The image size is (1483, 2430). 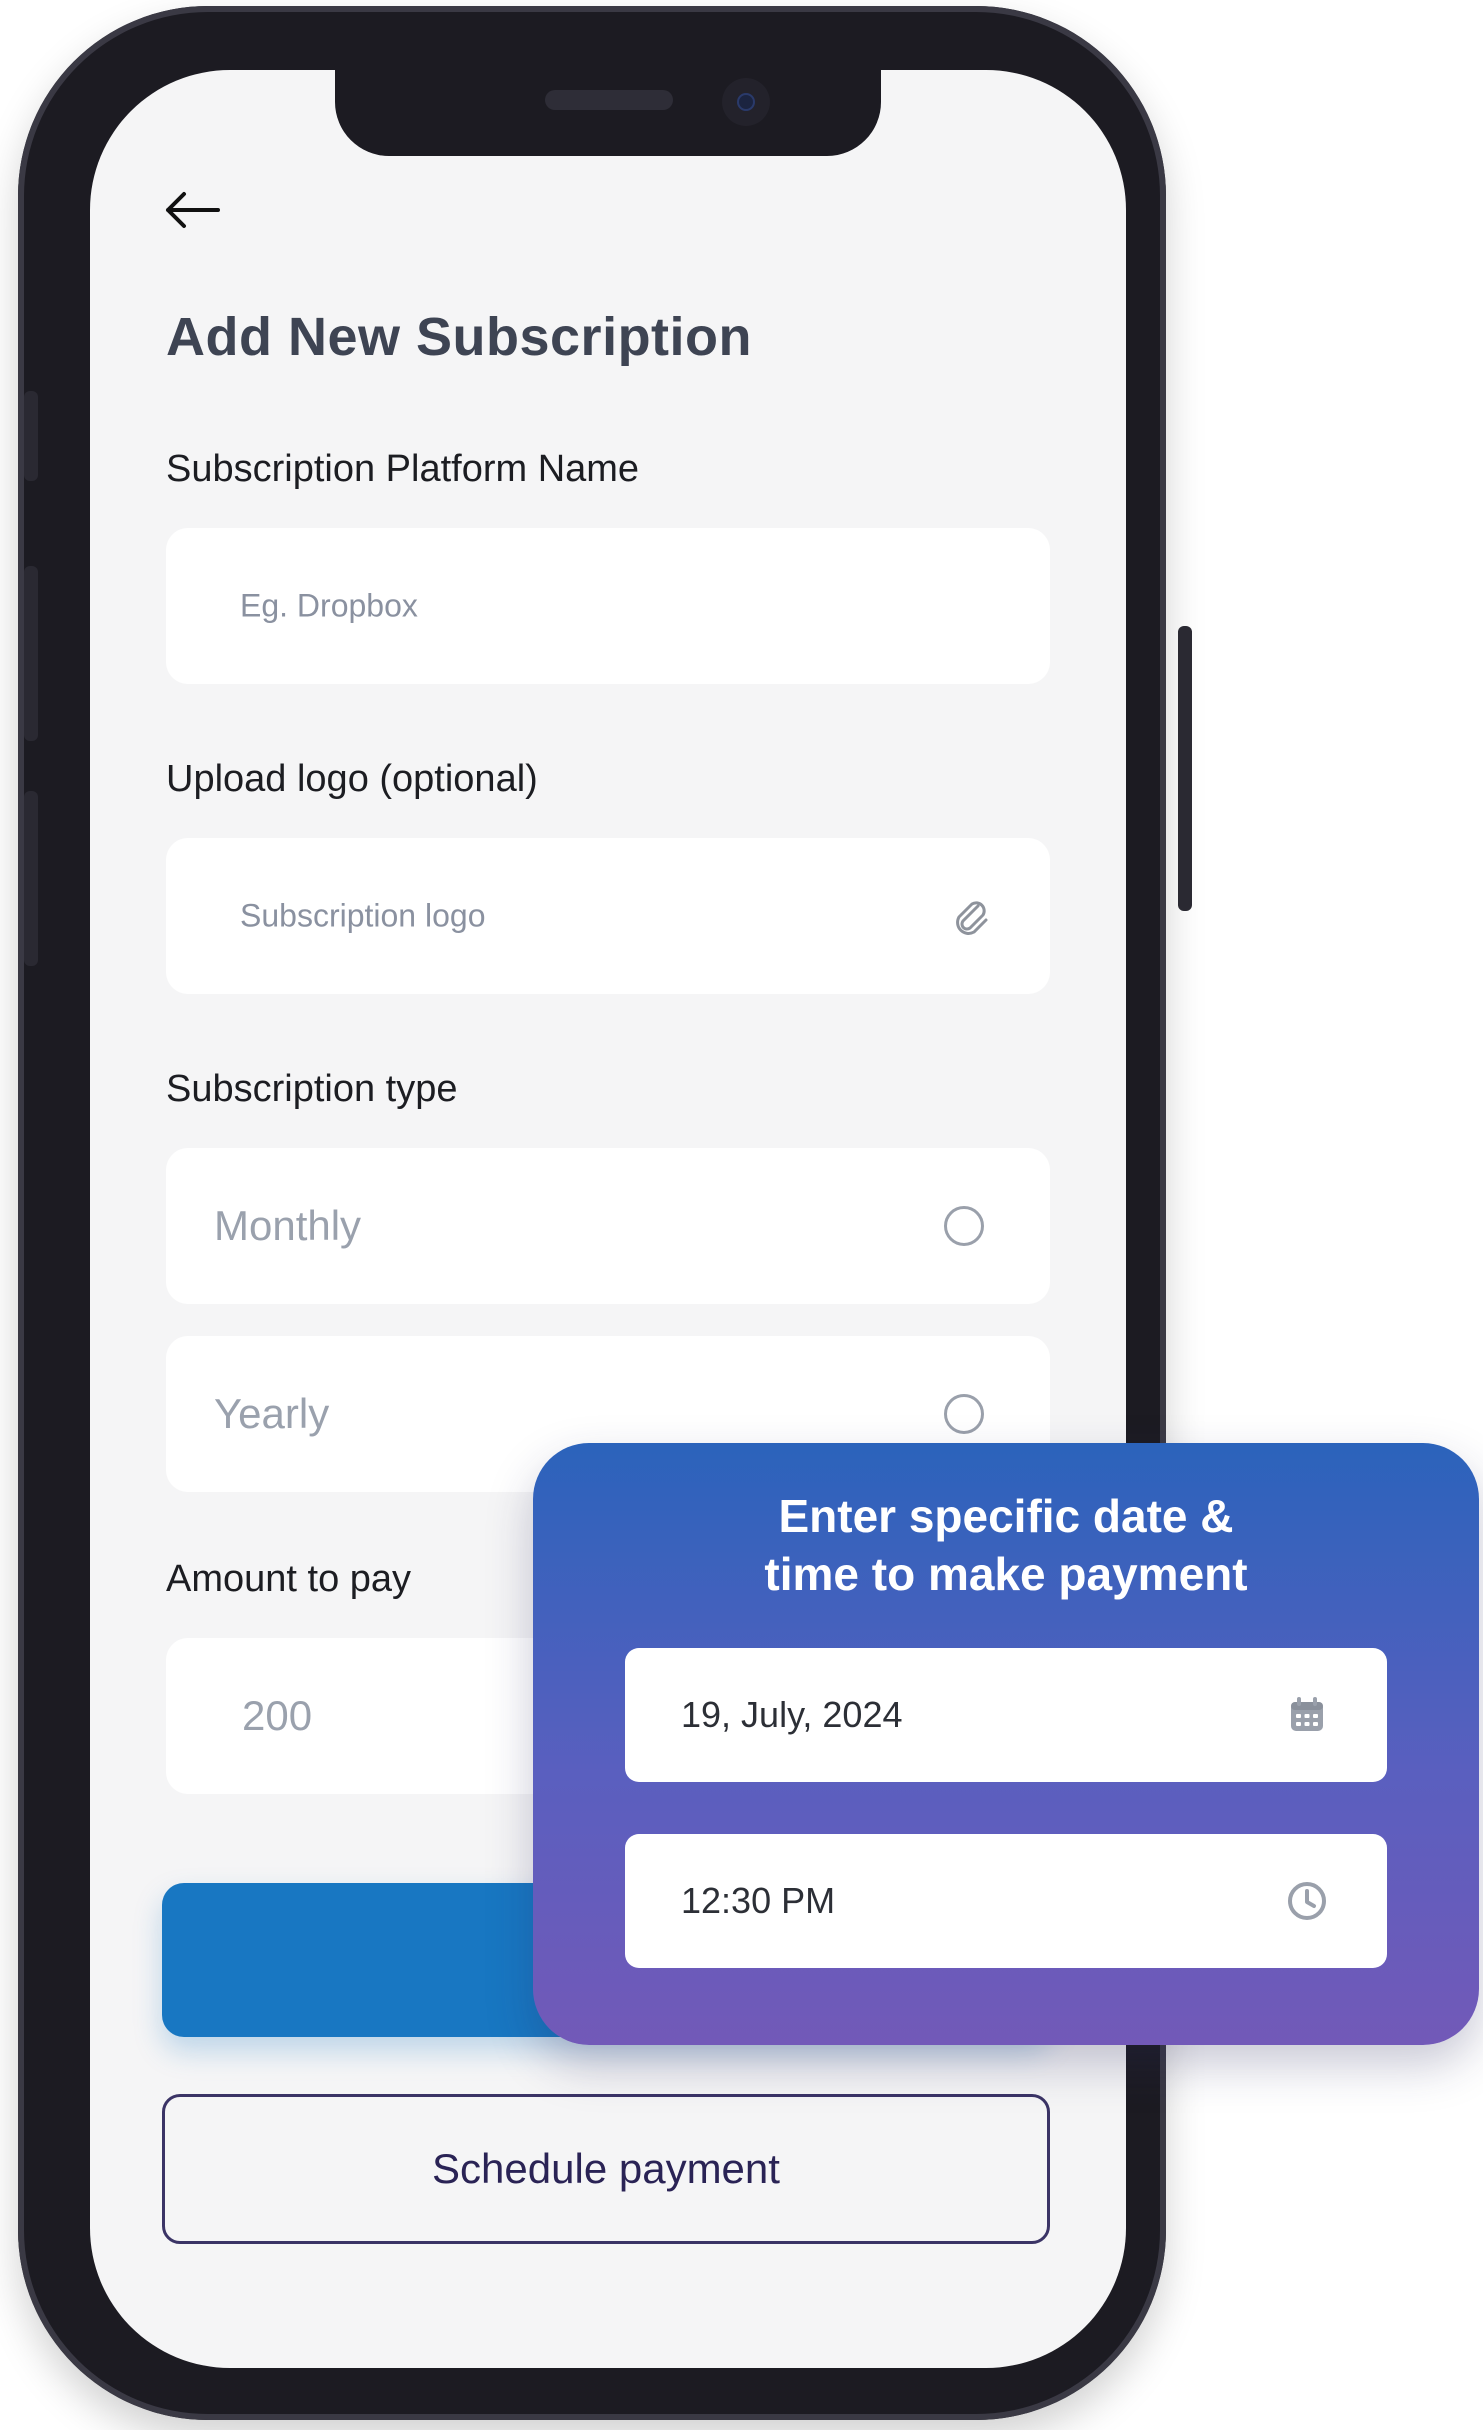 What do you see at coordinates (970, 916) in the screenshot?
I see `paperclip-icon` at bounding box center [970, 916].